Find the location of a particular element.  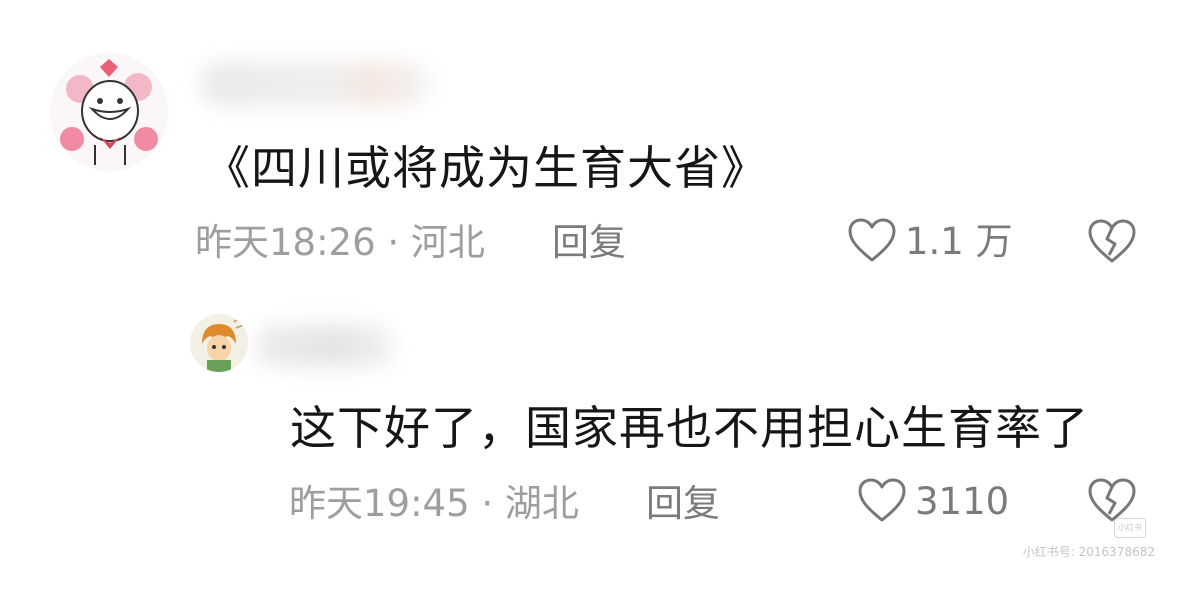

reply-avatar-image is located at coordinates (219, 343).